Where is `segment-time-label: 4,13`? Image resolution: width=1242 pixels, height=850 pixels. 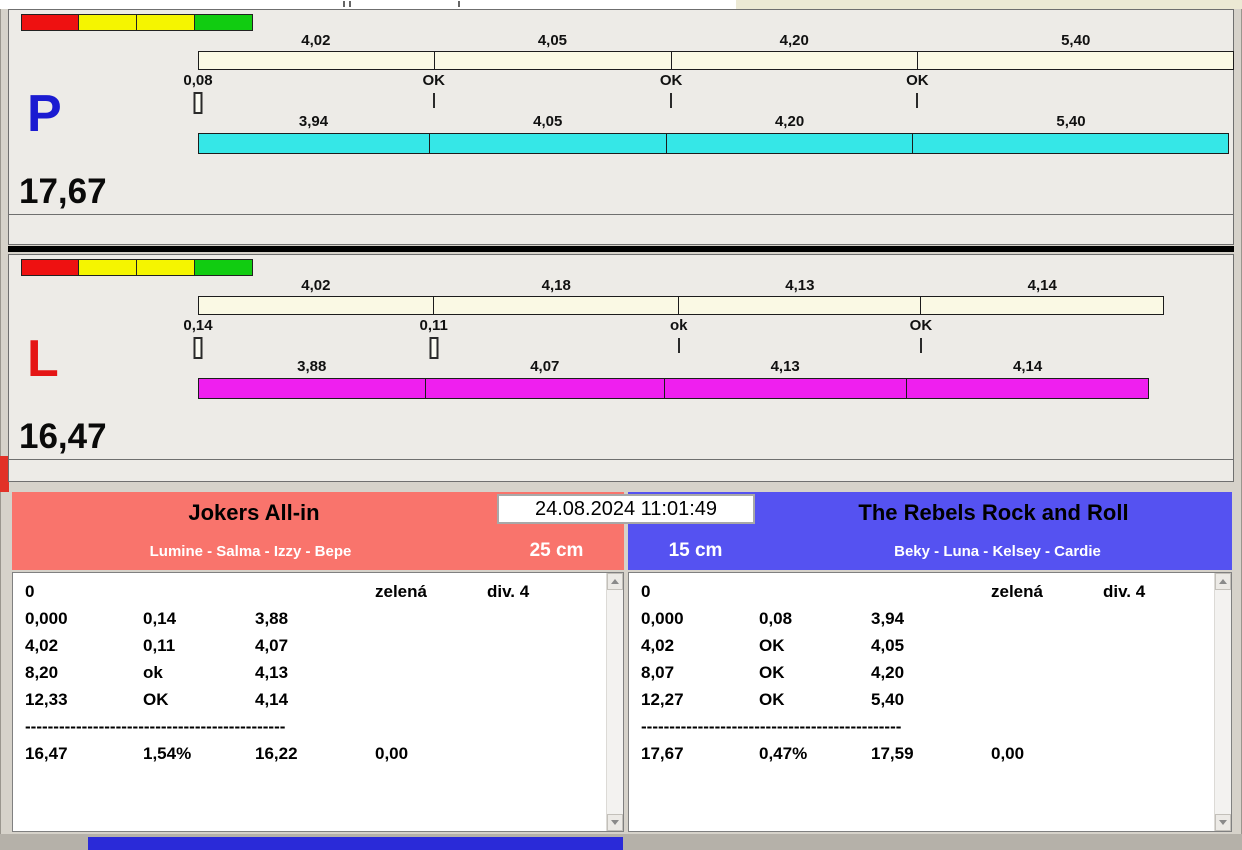 segment-time-label: 4,13 is located at coordinates (800, 285).